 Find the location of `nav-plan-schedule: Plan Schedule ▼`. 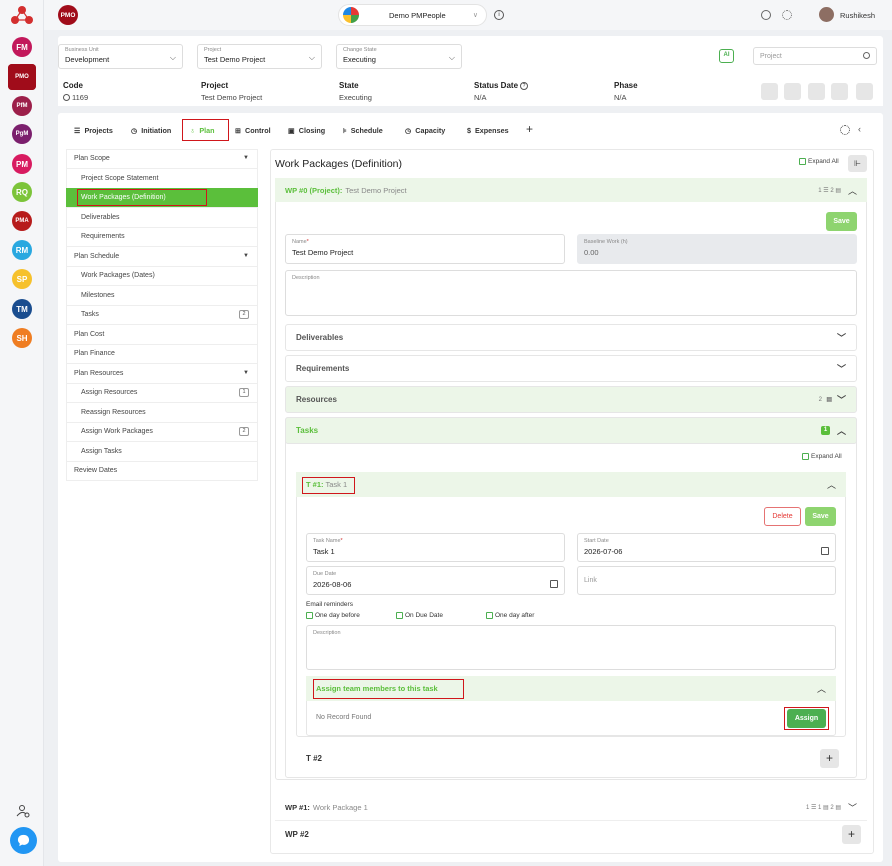

nav-plan-schedule: Plan Schedule ▼ is located at coordinates (162, 257).